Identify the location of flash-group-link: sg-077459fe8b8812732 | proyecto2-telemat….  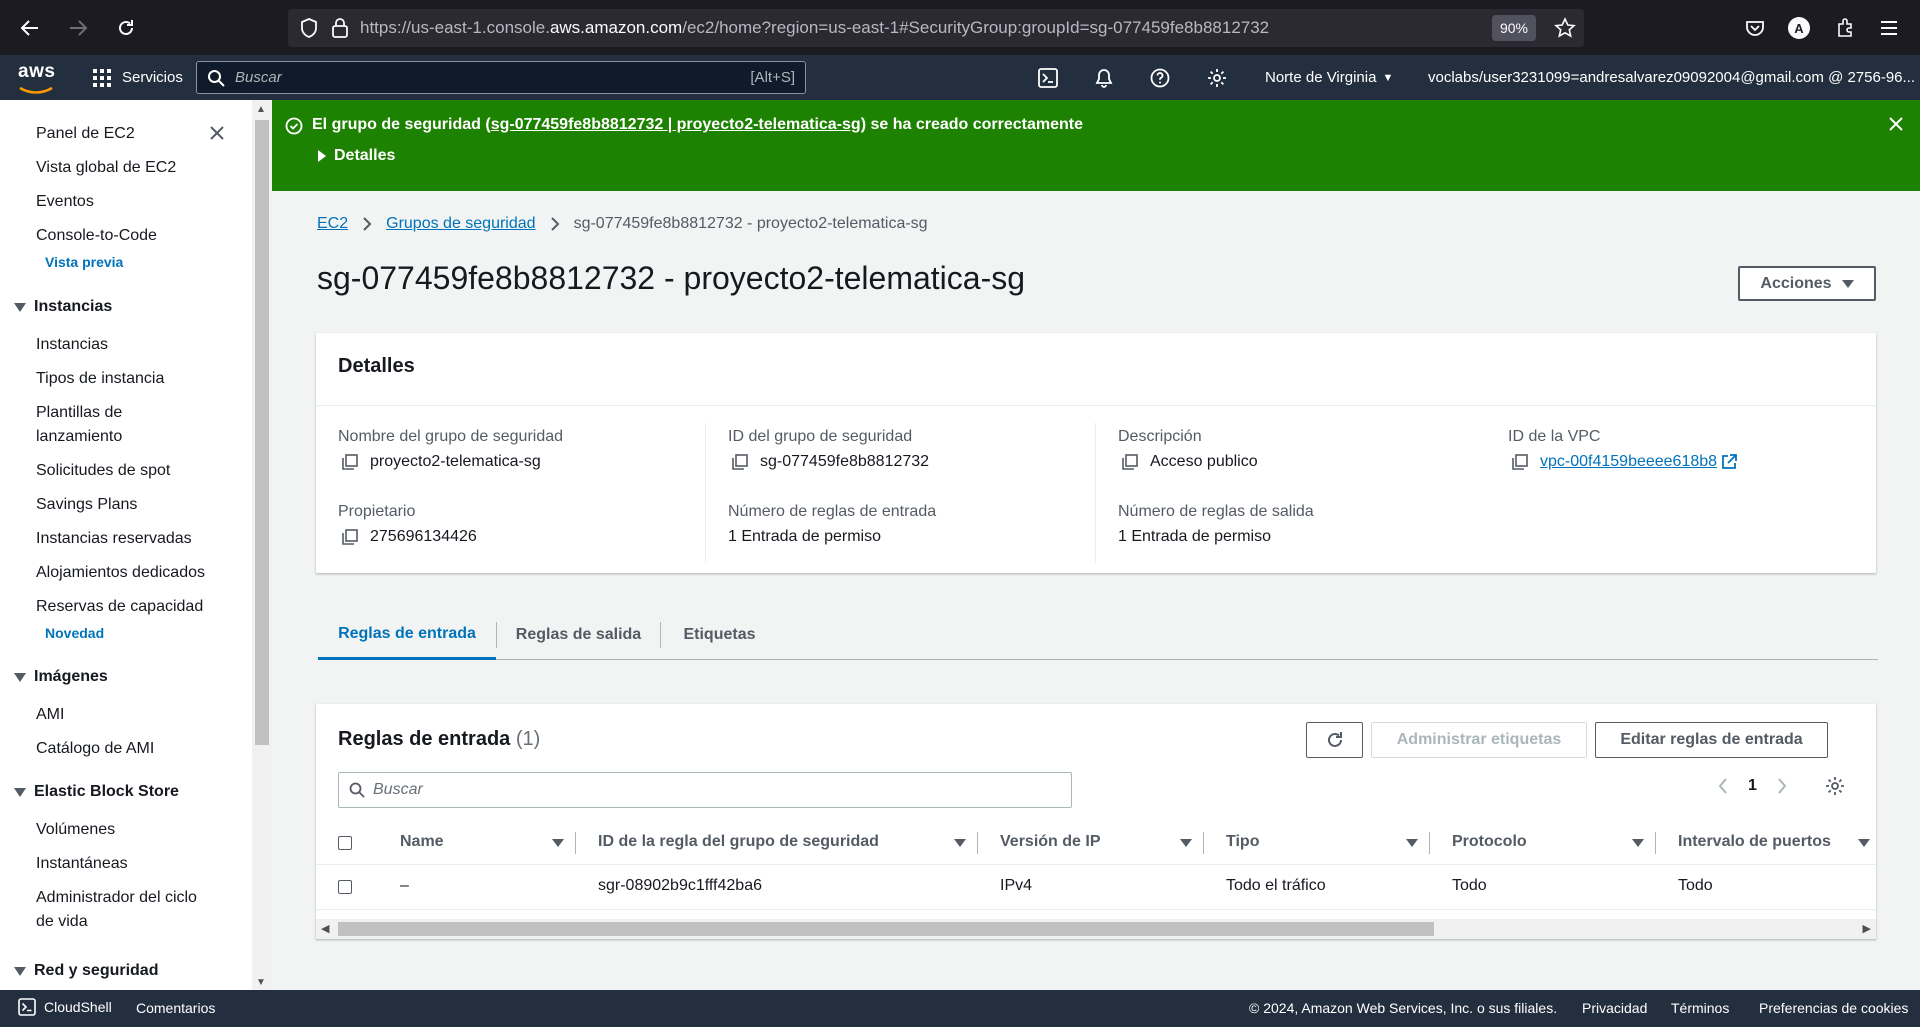
(676, 124).